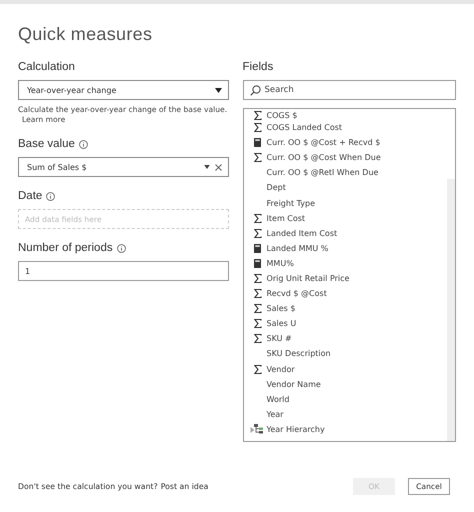 This screenshot has width=474, height=512. What do you see at coordinates (282, 115) in the screenshot?
I see `field-item: COGS $` at bounding box center [282, 115].